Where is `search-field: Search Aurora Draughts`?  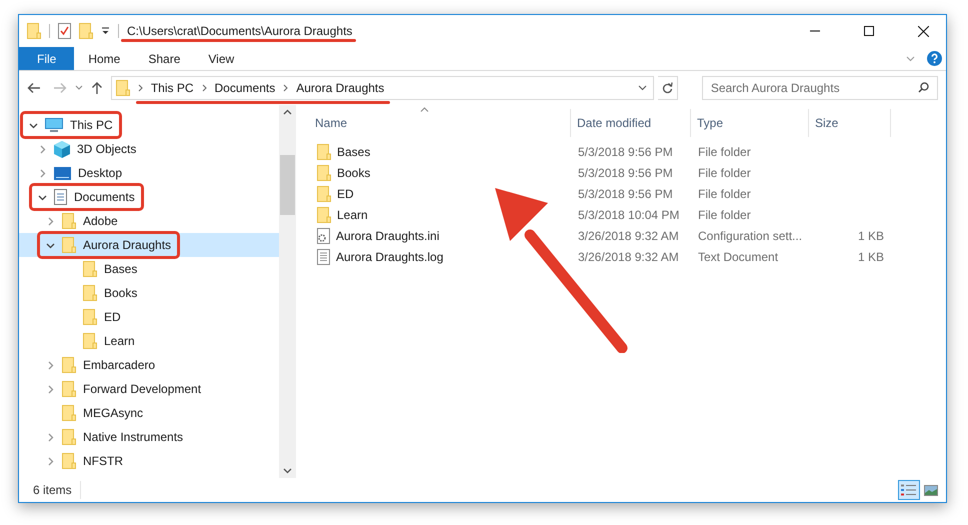
search-field: Search Aurora Draughts is located at coordinates (820, 88).